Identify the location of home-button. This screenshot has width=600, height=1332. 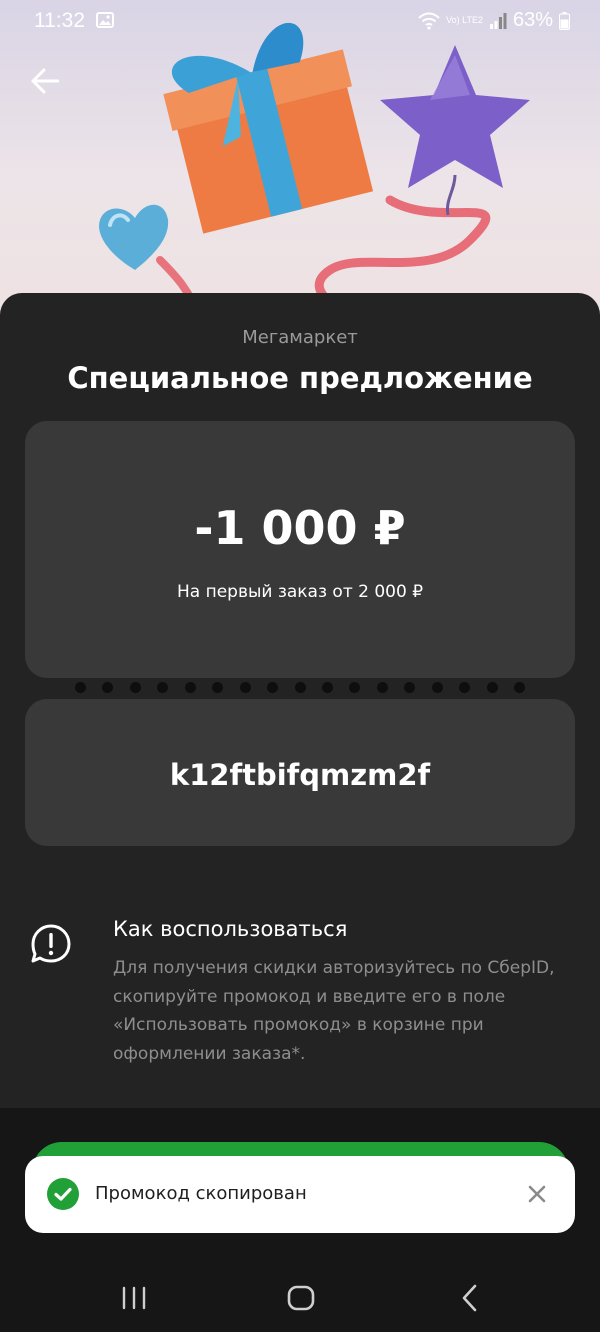
(301, 1298).